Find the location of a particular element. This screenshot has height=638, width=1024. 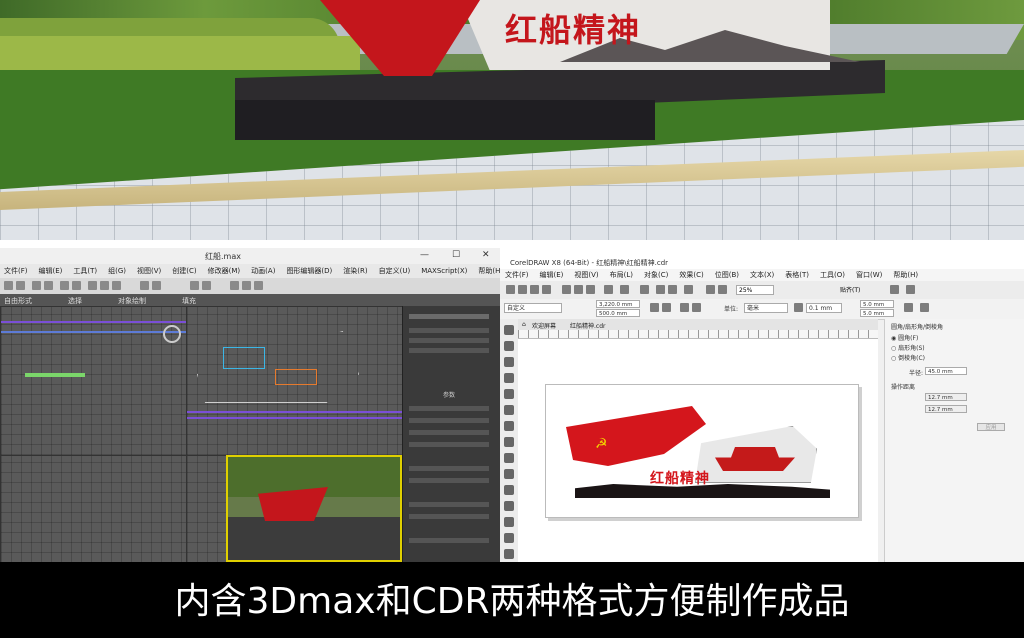

eyedropper-icon is located at coordinates (509, 554).